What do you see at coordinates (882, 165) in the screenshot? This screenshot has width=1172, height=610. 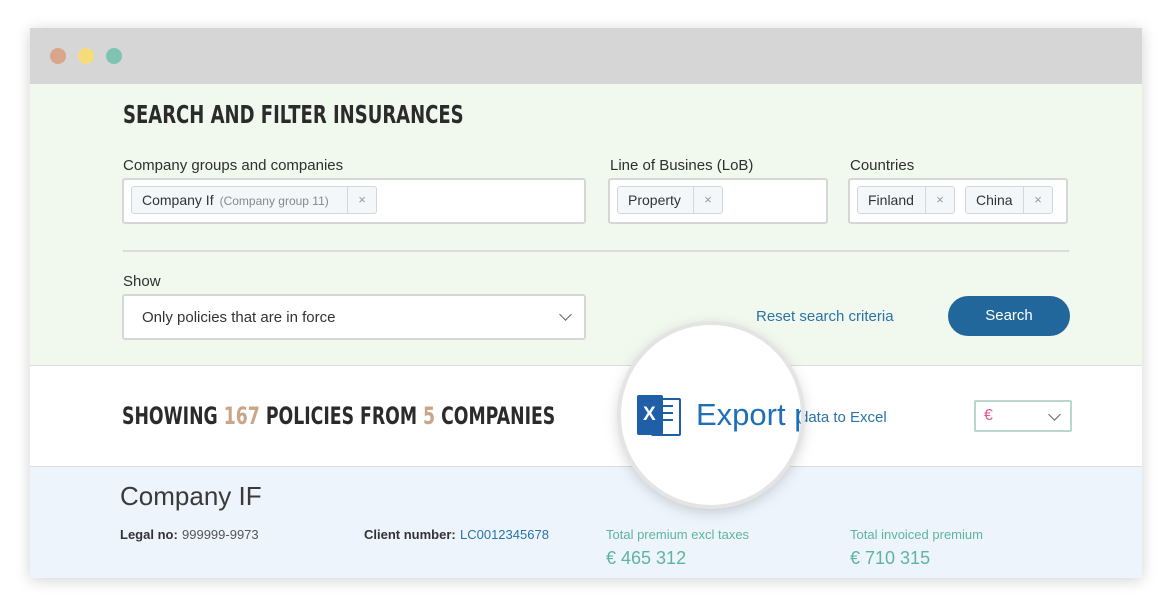 I see `countries-field-label: Countries` at bounding box center [882, 165].